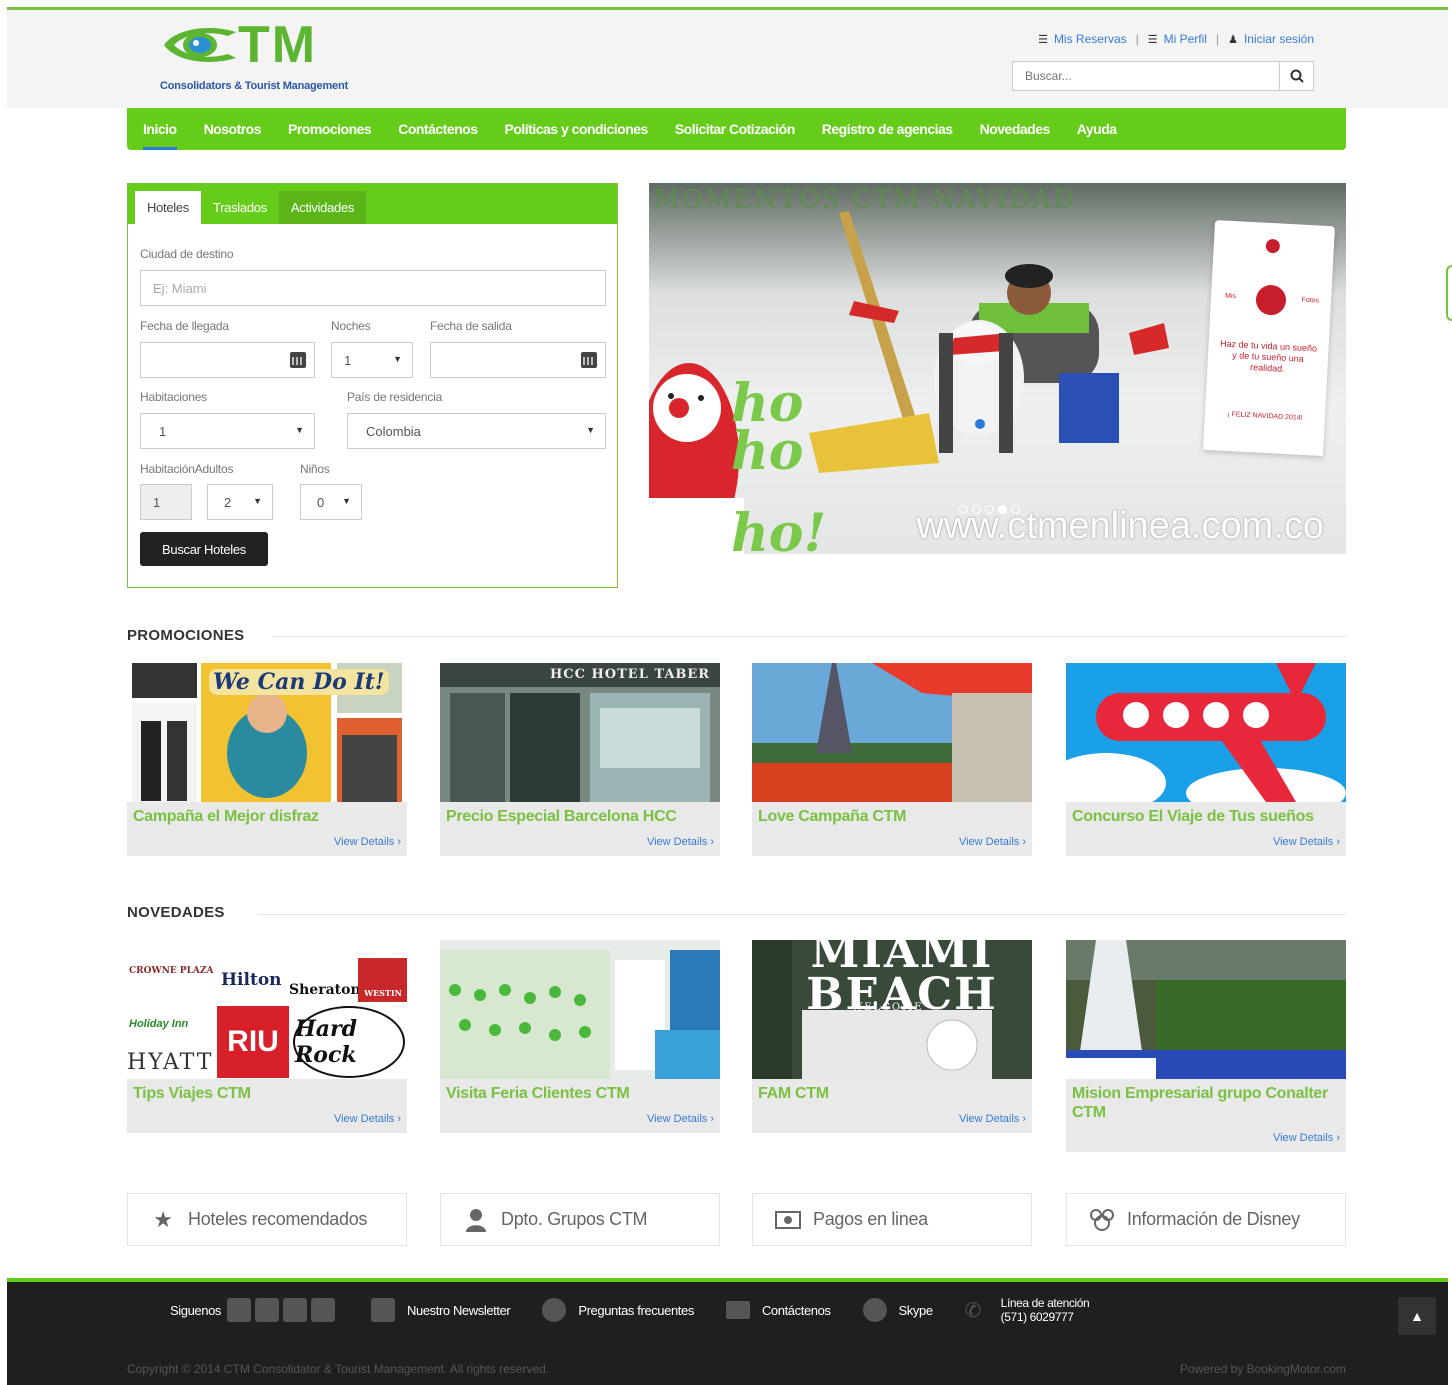  I want to click on money-icon, so click(788, 1220).